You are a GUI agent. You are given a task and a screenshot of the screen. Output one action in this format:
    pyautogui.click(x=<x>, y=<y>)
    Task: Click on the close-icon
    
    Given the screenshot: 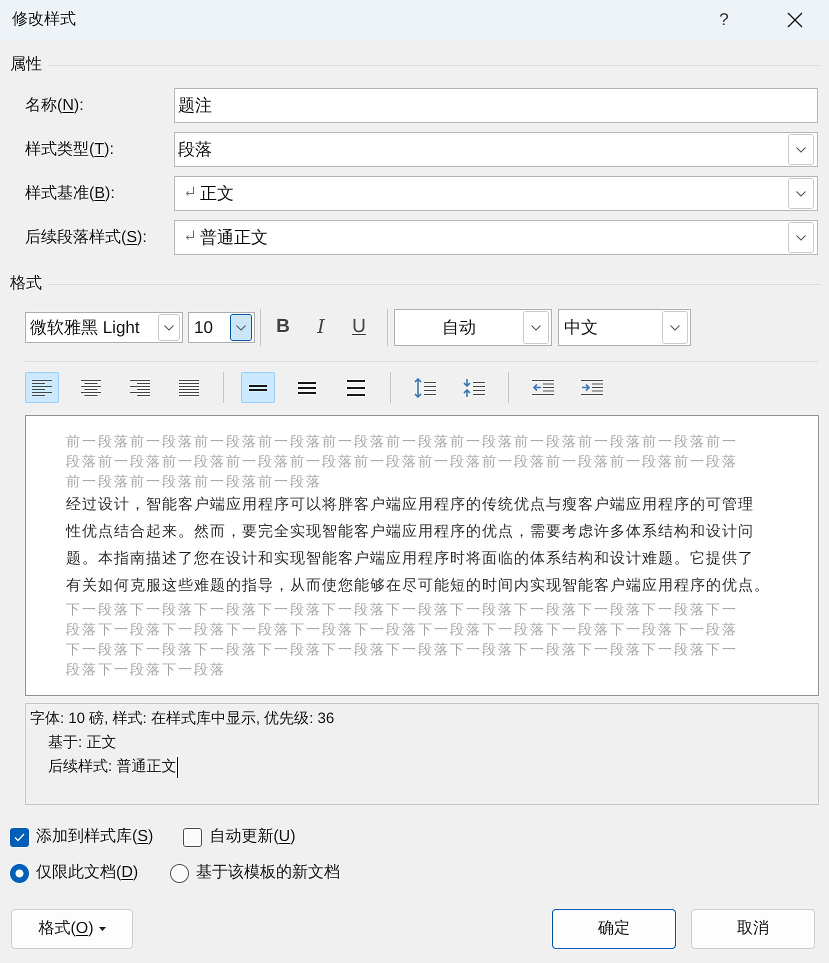 What is the action you would take?
    pyautogui.click(x=795, y=20)
    